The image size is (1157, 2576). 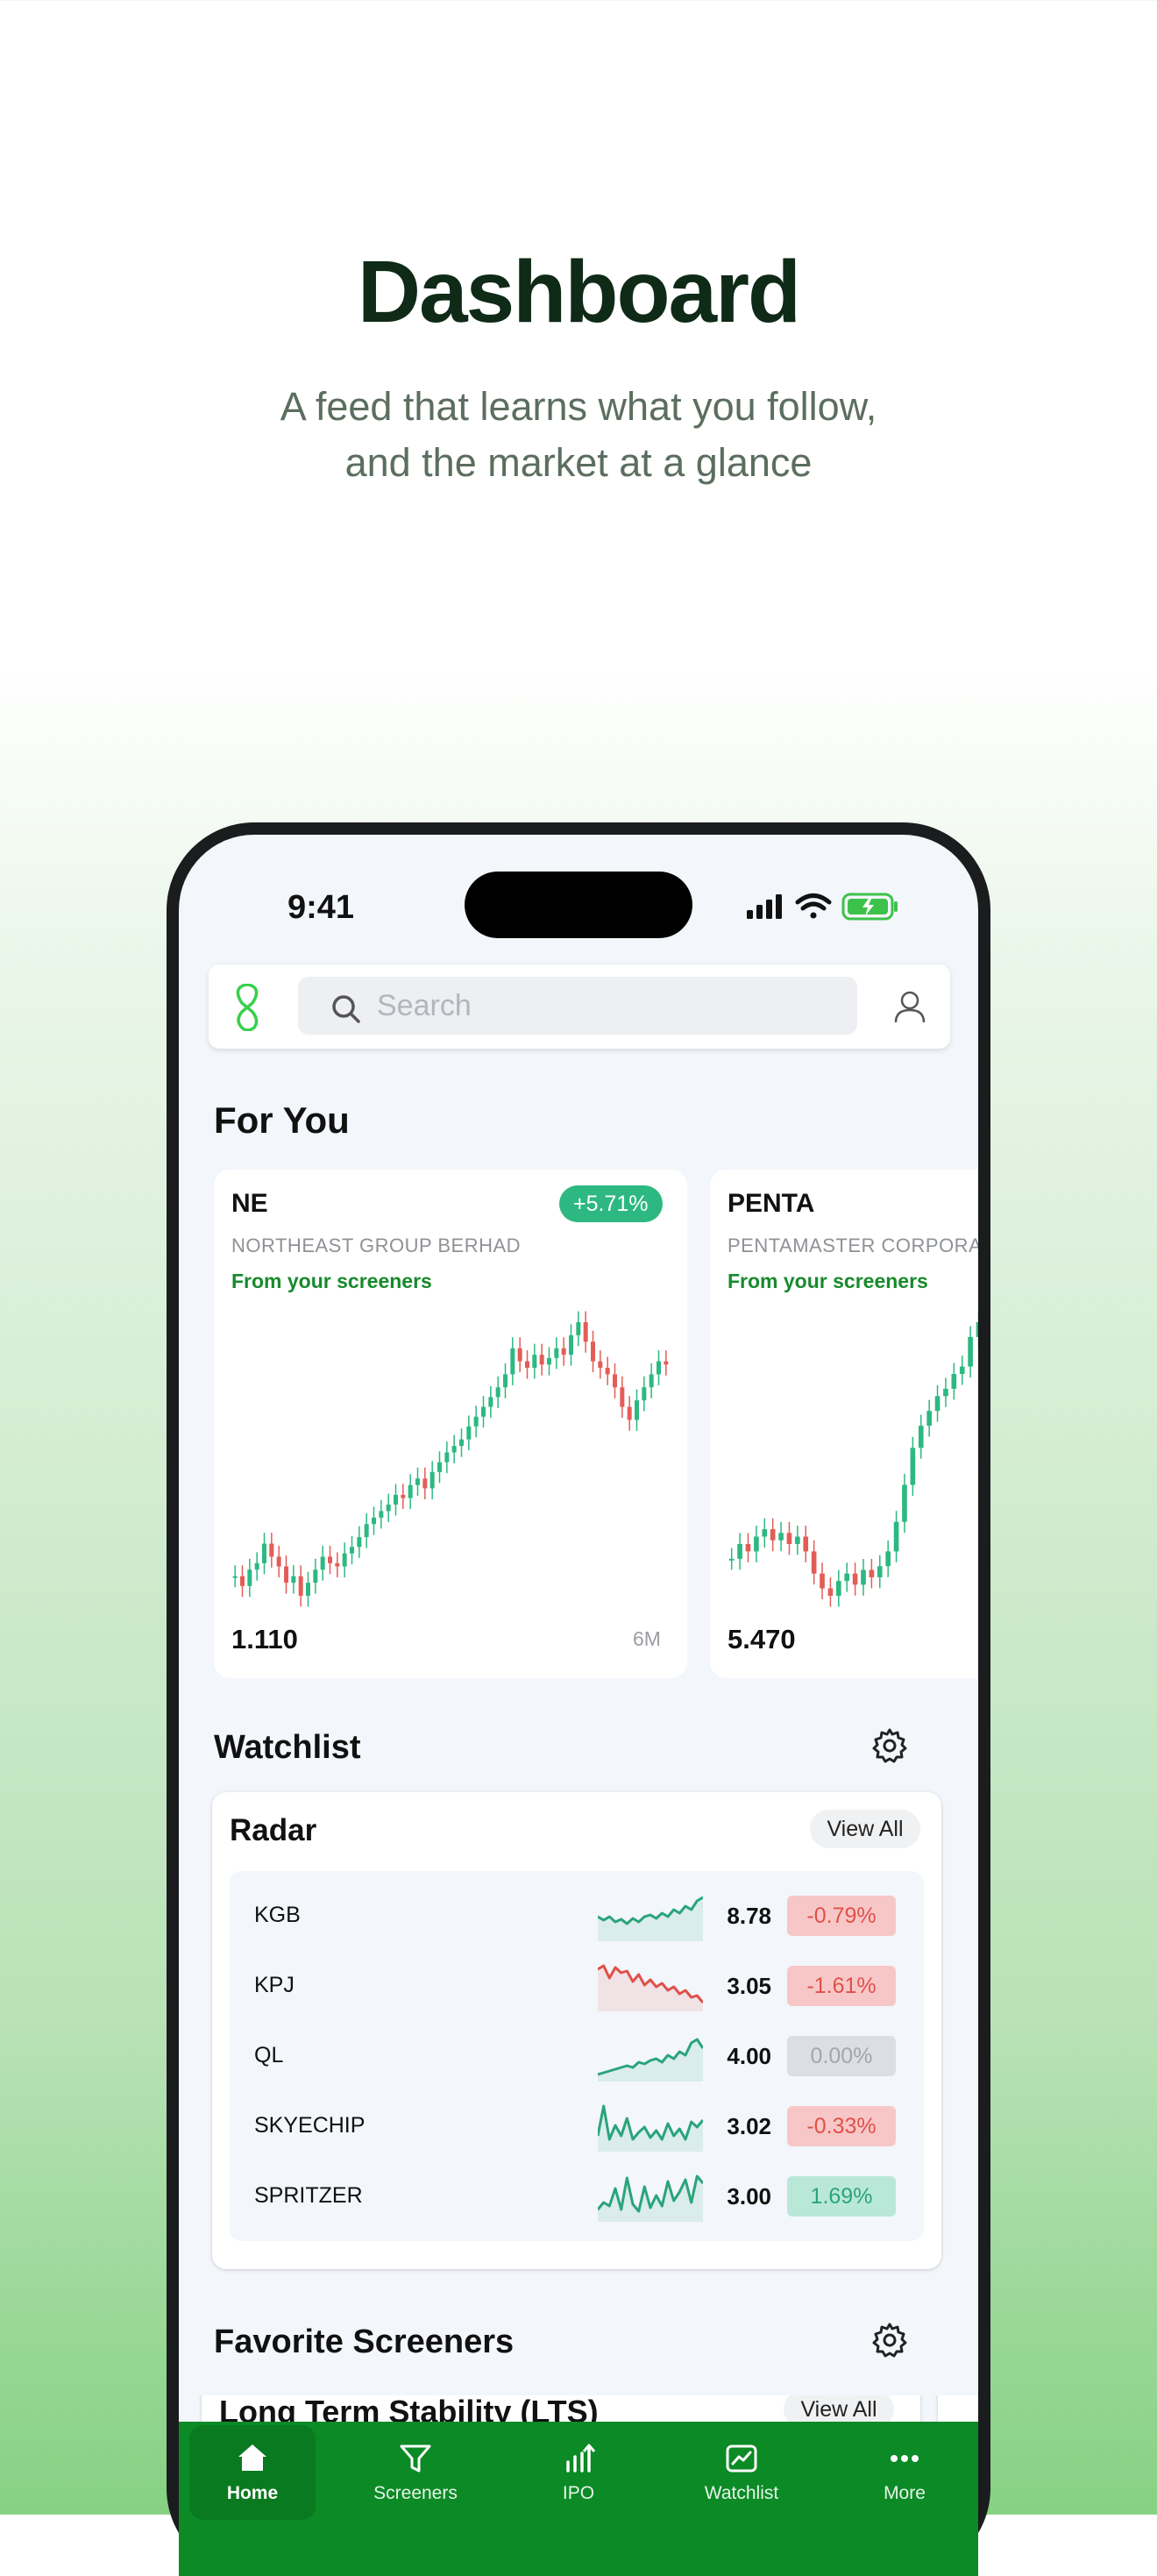 I want to click on subtitle-line-2: and the market at a glance, so click(x=578, y=462).